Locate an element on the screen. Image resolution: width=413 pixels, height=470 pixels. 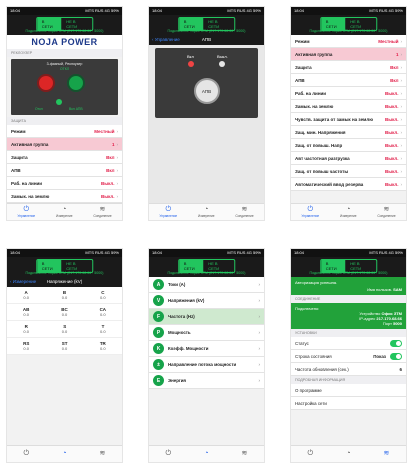
measure-item: K Коэфф. Мощности › is located at coordinates (206, 349).